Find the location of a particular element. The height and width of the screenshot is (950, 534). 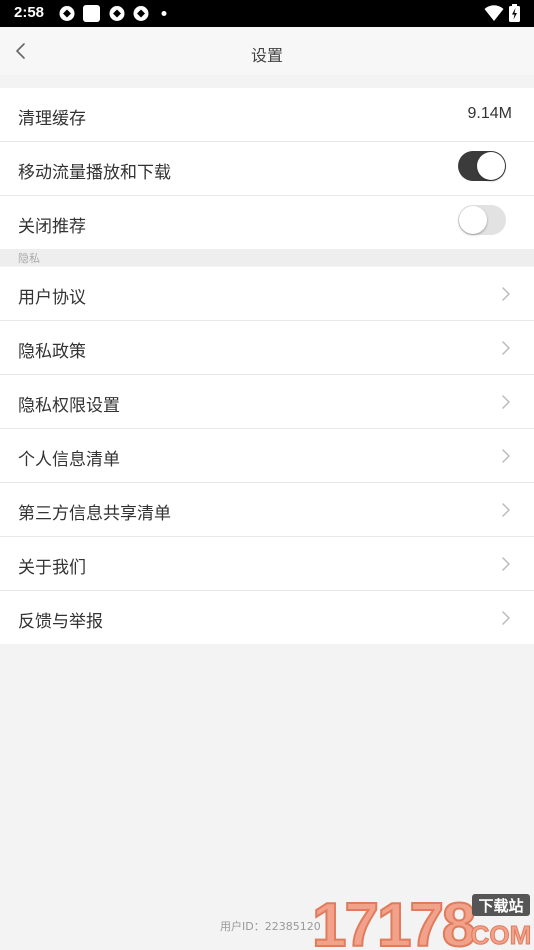

list-item-user-agreement: 用户协议 is located at coordinates (267, 294).